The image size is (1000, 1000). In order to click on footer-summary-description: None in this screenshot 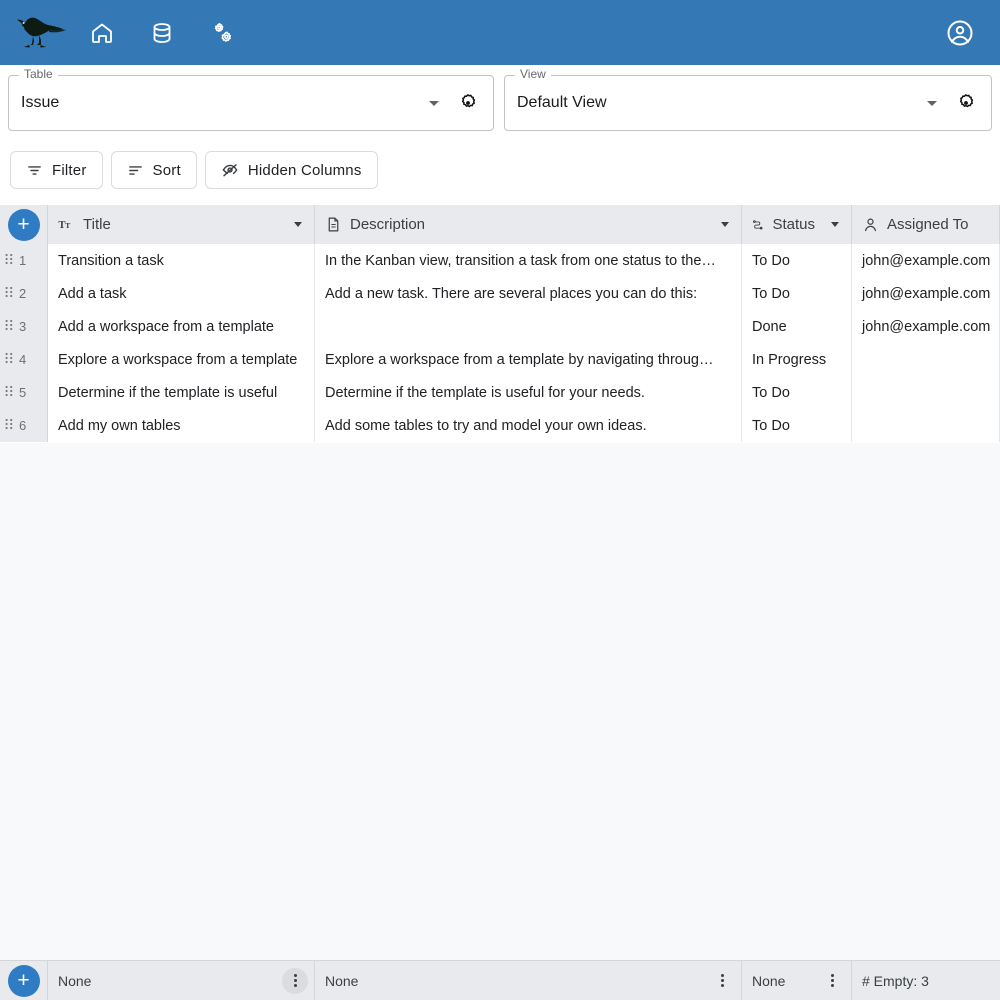, I will do `click(528, 980)`.